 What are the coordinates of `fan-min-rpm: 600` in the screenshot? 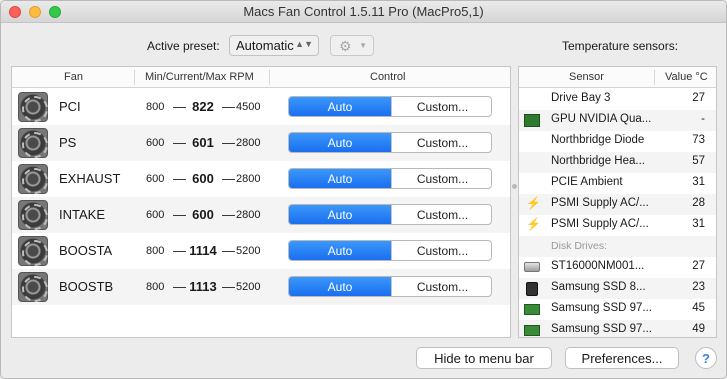 It's located at (155, 215).